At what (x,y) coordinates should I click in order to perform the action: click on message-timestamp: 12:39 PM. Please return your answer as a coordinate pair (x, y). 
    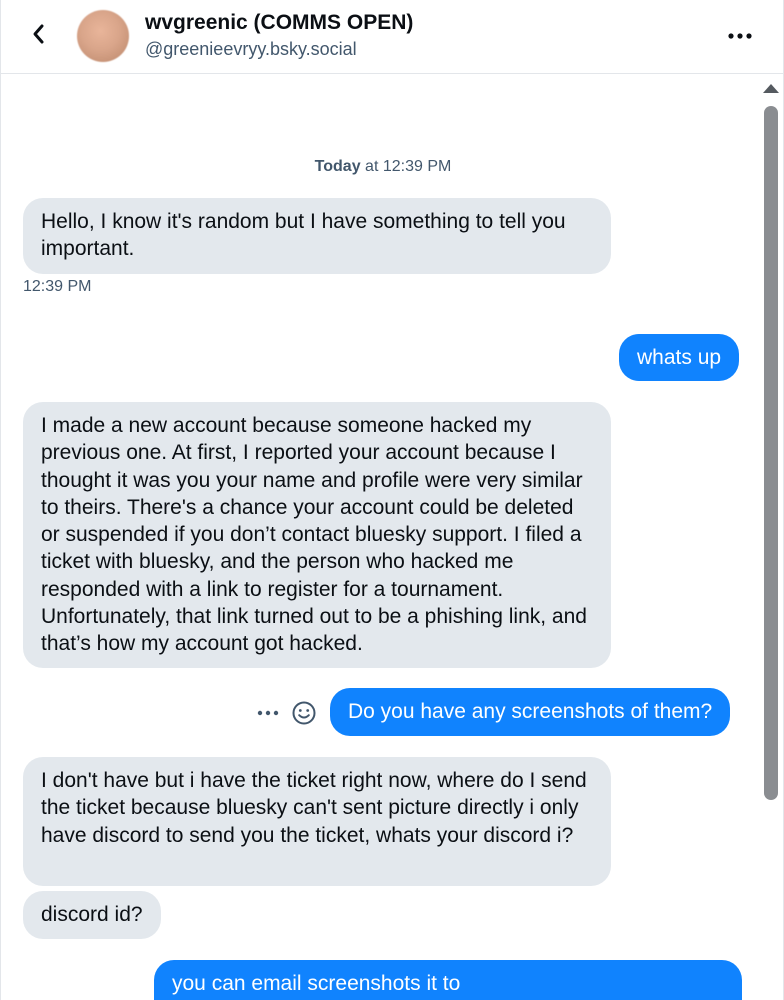
    Looking at the image, I should click on (57, 286).